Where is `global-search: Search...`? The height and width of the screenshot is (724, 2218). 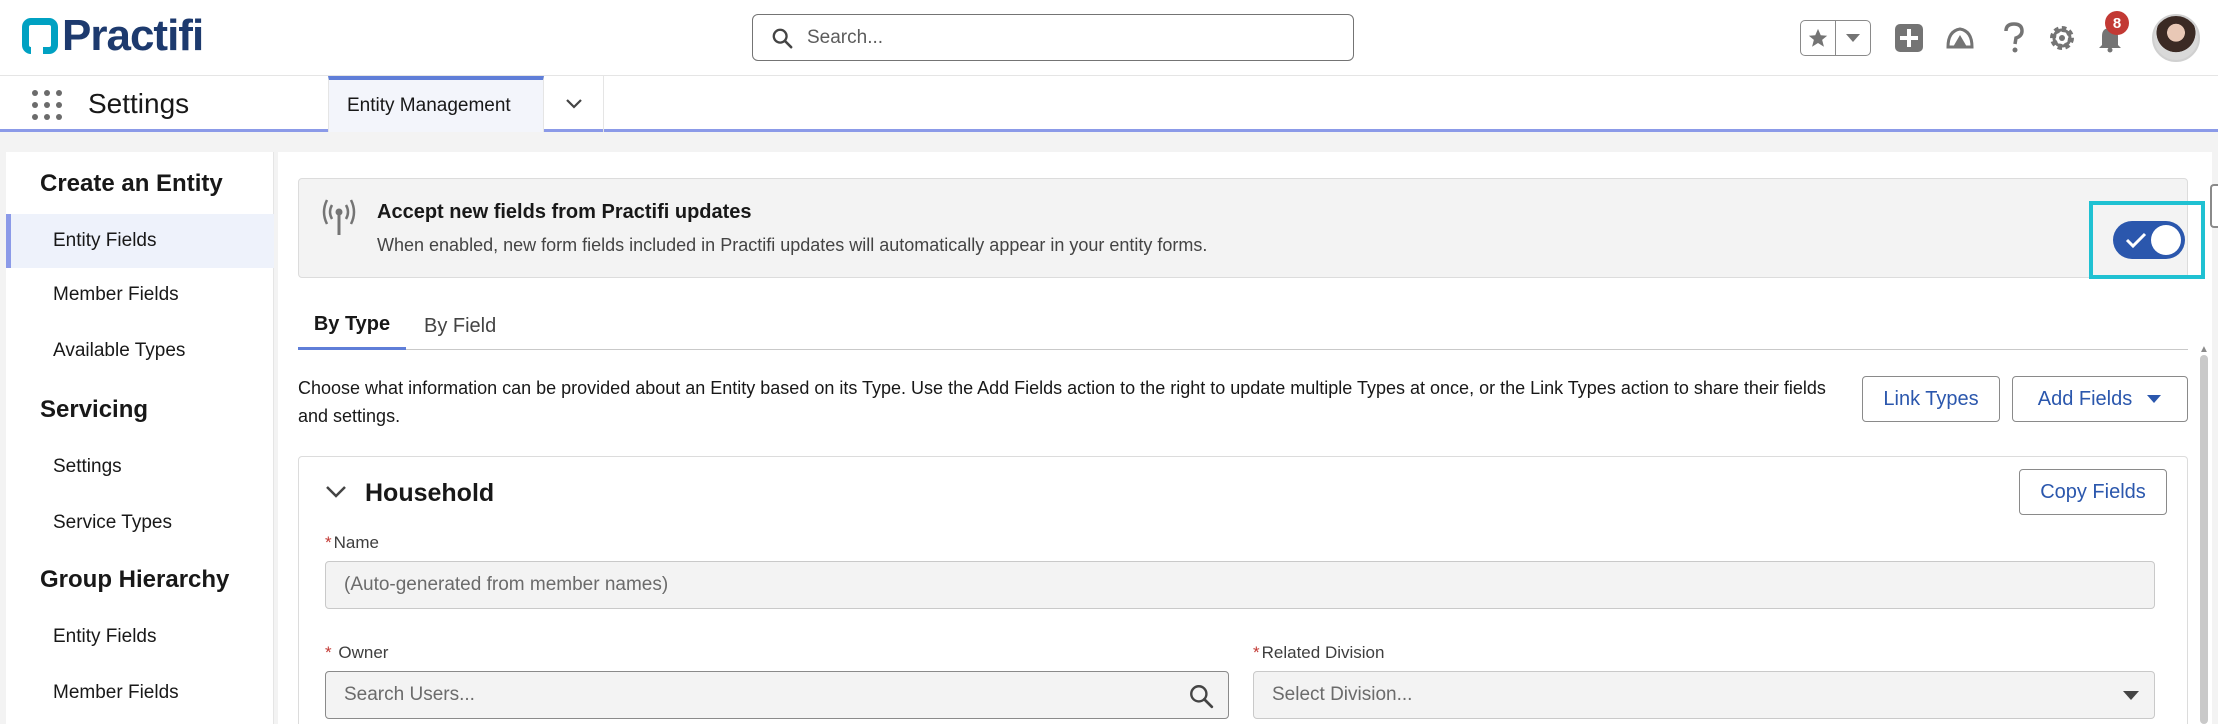 global-search: Search... is located at coordinates (1053, 37).